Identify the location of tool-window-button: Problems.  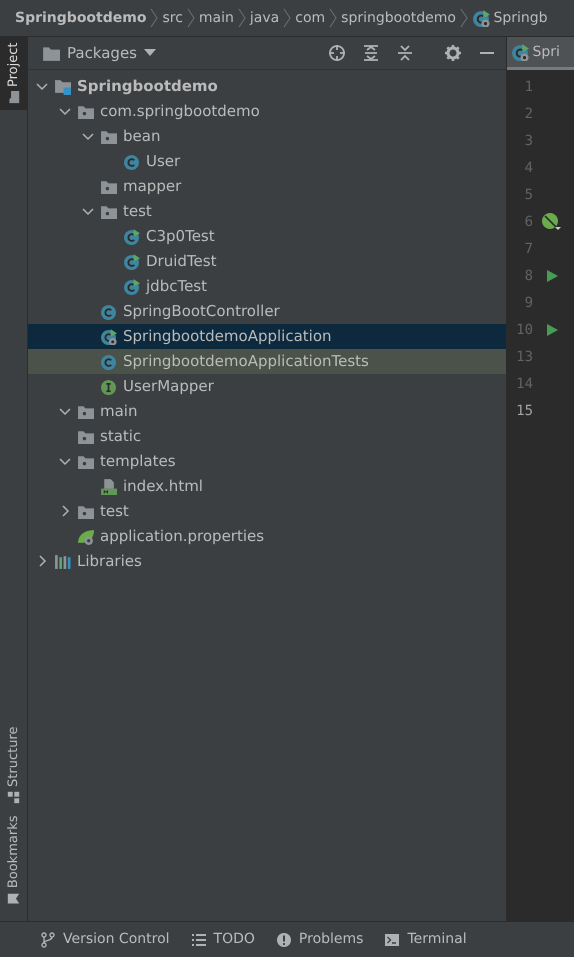
(320, 939).